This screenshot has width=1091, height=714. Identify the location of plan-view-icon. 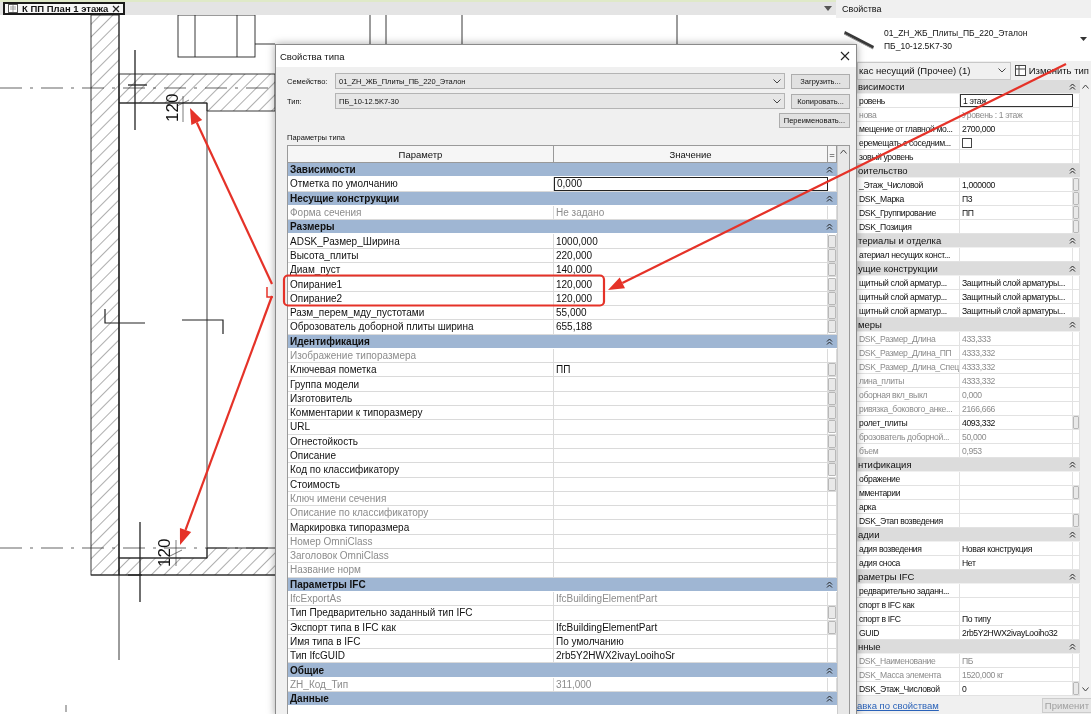
(13, 8).